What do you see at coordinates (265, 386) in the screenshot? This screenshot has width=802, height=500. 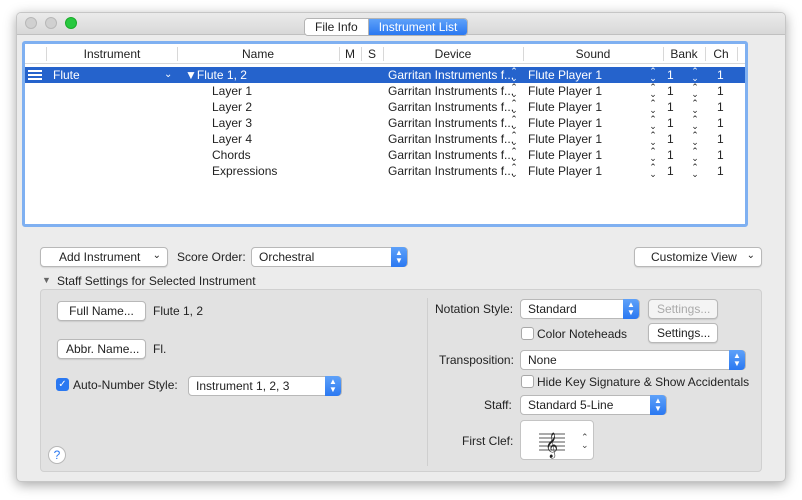 I see `auto-number-popup: Instrument 1, 2, 3 ▲ ▼` at bounding box center [265, 386].